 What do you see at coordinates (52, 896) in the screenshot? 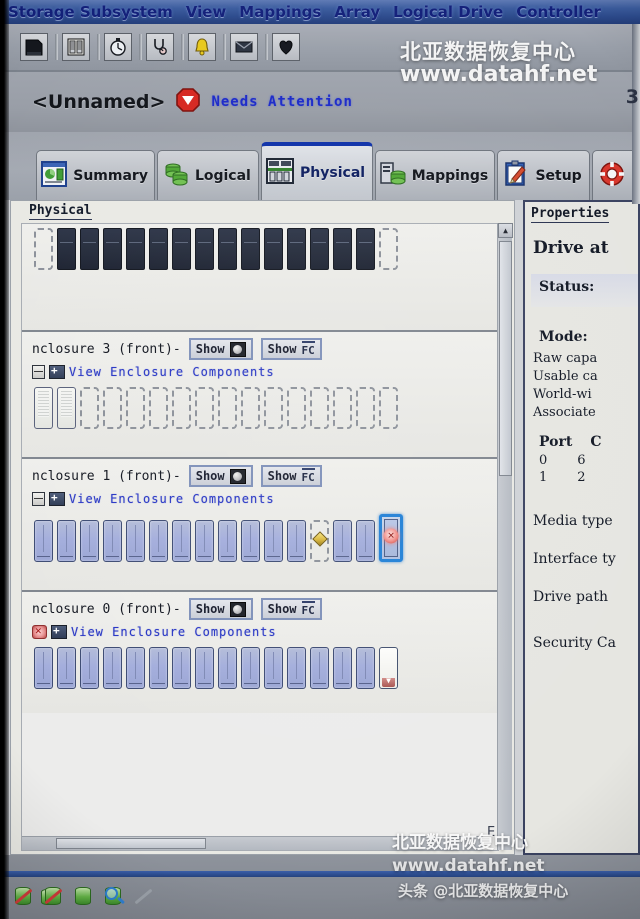
I see `disabled-array-icon` at bounding box center [52, 896].